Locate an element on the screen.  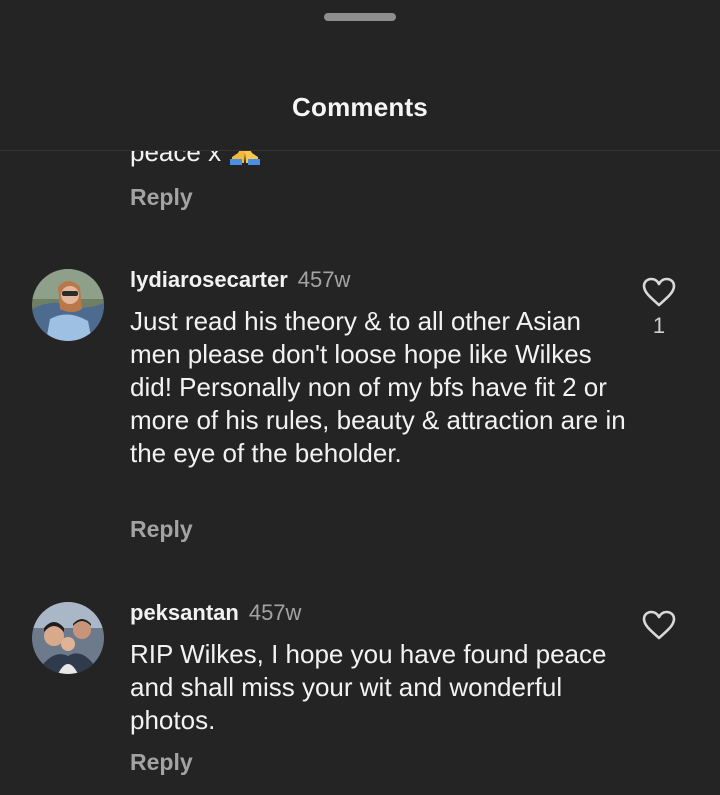
folded-hands-emoji-icon is located at coordinates (245, 161).